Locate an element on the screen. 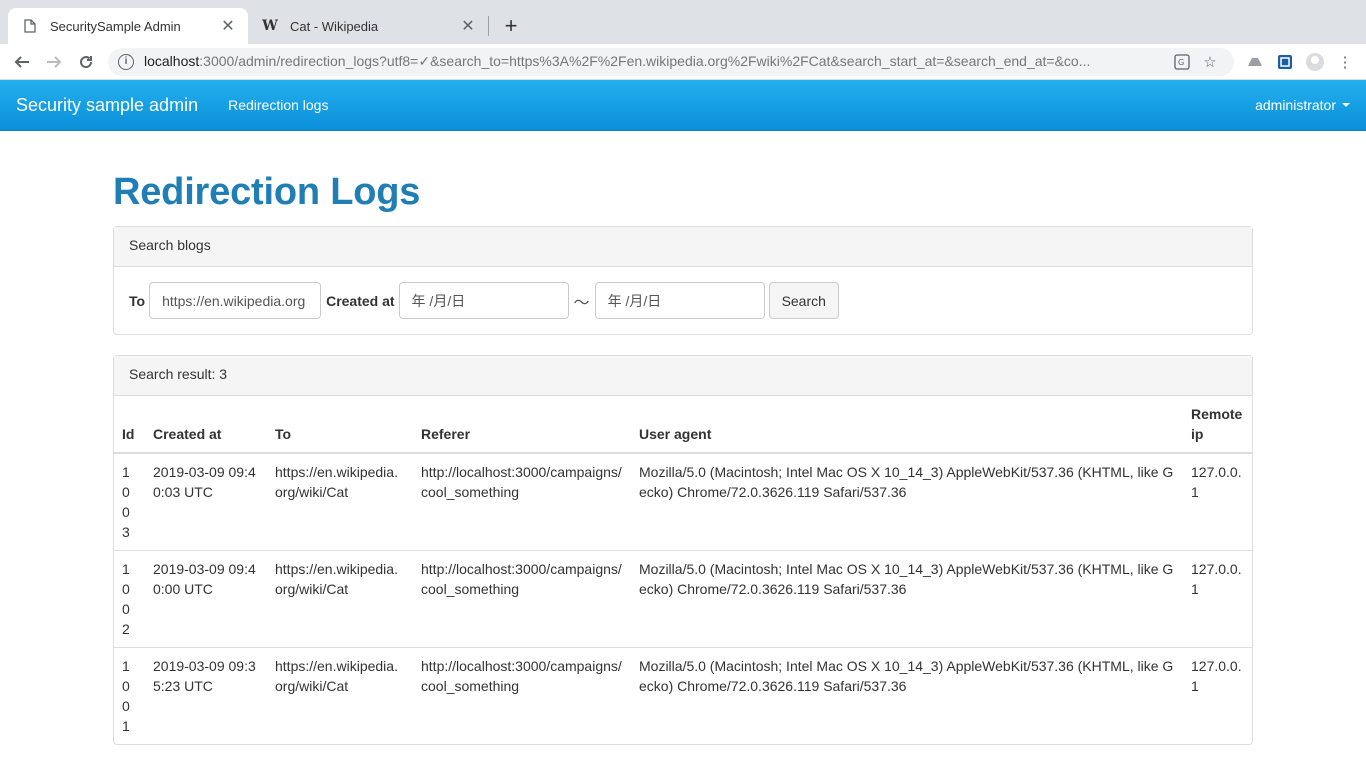 Image resolution: width=1366 pixels, height=768 pixels. search-panel-heading: Search blogs is located at coordinates (683, 247).